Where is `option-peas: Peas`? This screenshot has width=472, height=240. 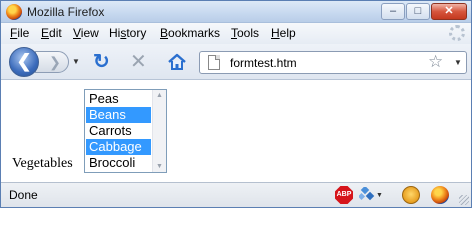
option-peas: Peas is located at coordinates (118, 99).